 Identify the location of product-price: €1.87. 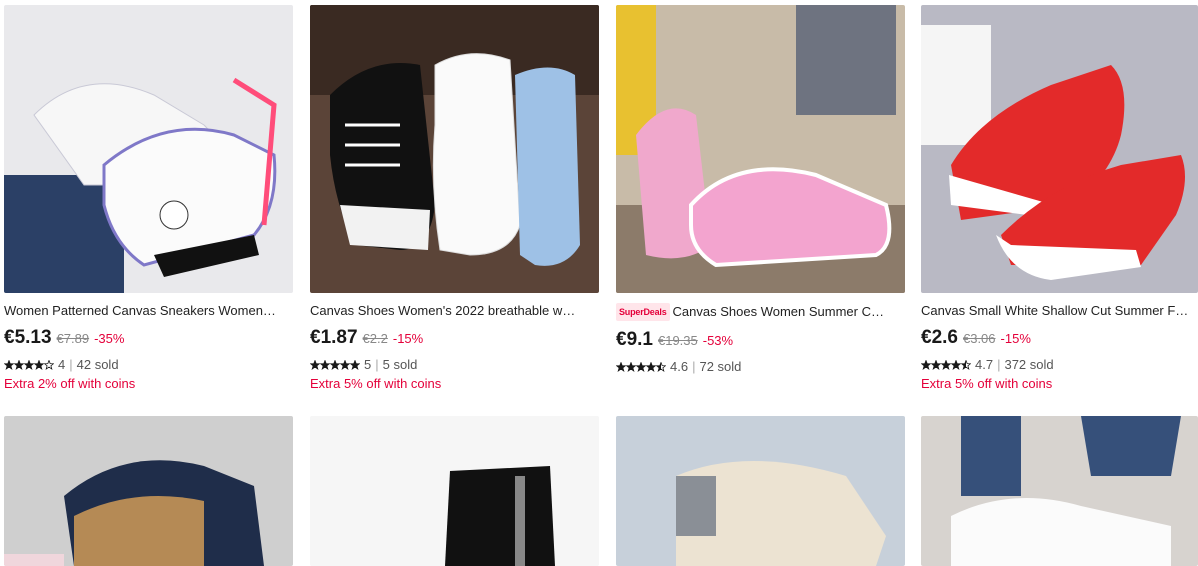
(334, 337).